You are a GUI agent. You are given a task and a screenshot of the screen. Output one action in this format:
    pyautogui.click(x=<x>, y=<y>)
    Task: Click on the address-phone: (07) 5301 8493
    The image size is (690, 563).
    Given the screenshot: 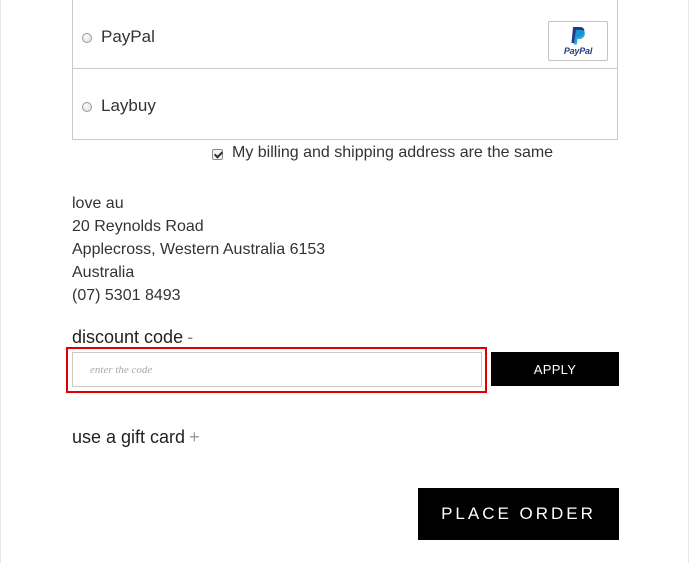 What is the action you would take?
    pyautogui.click(x=126, y=295)
    